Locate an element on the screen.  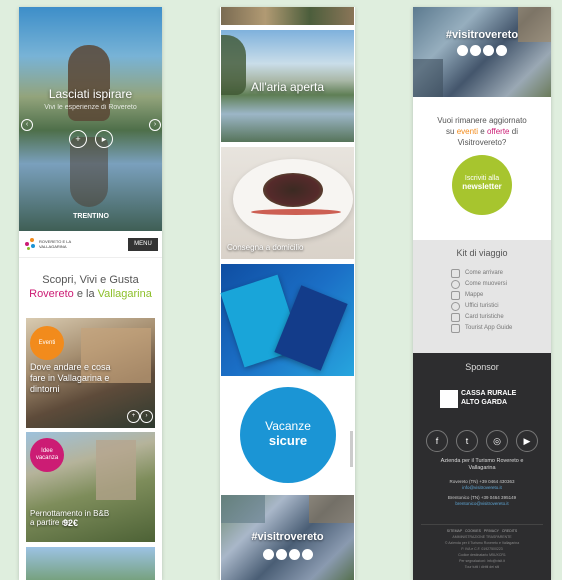
top-image-strip is located at coordinates (287, 16).